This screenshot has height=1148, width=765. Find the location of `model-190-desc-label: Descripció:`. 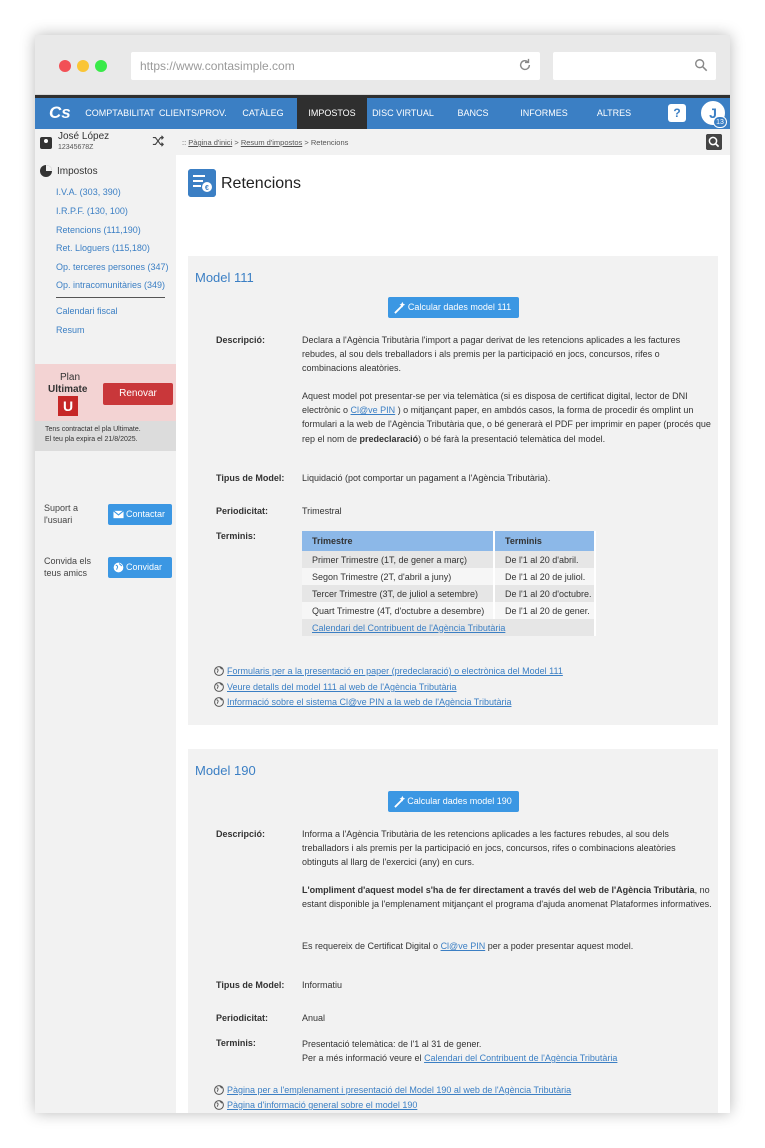

model-190-desc-label: Descripció: is located at coordinates (241, 834).